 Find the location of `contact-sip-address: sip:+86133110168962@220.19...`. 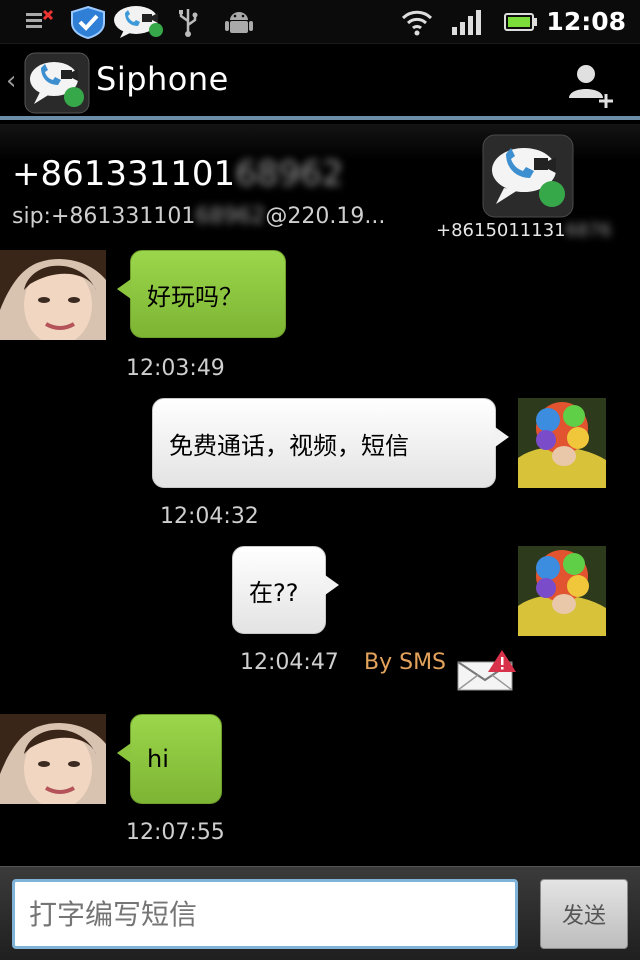

contact-sip-address: sip:+86133110168962@220.19... is located at coordinates (198, 216).